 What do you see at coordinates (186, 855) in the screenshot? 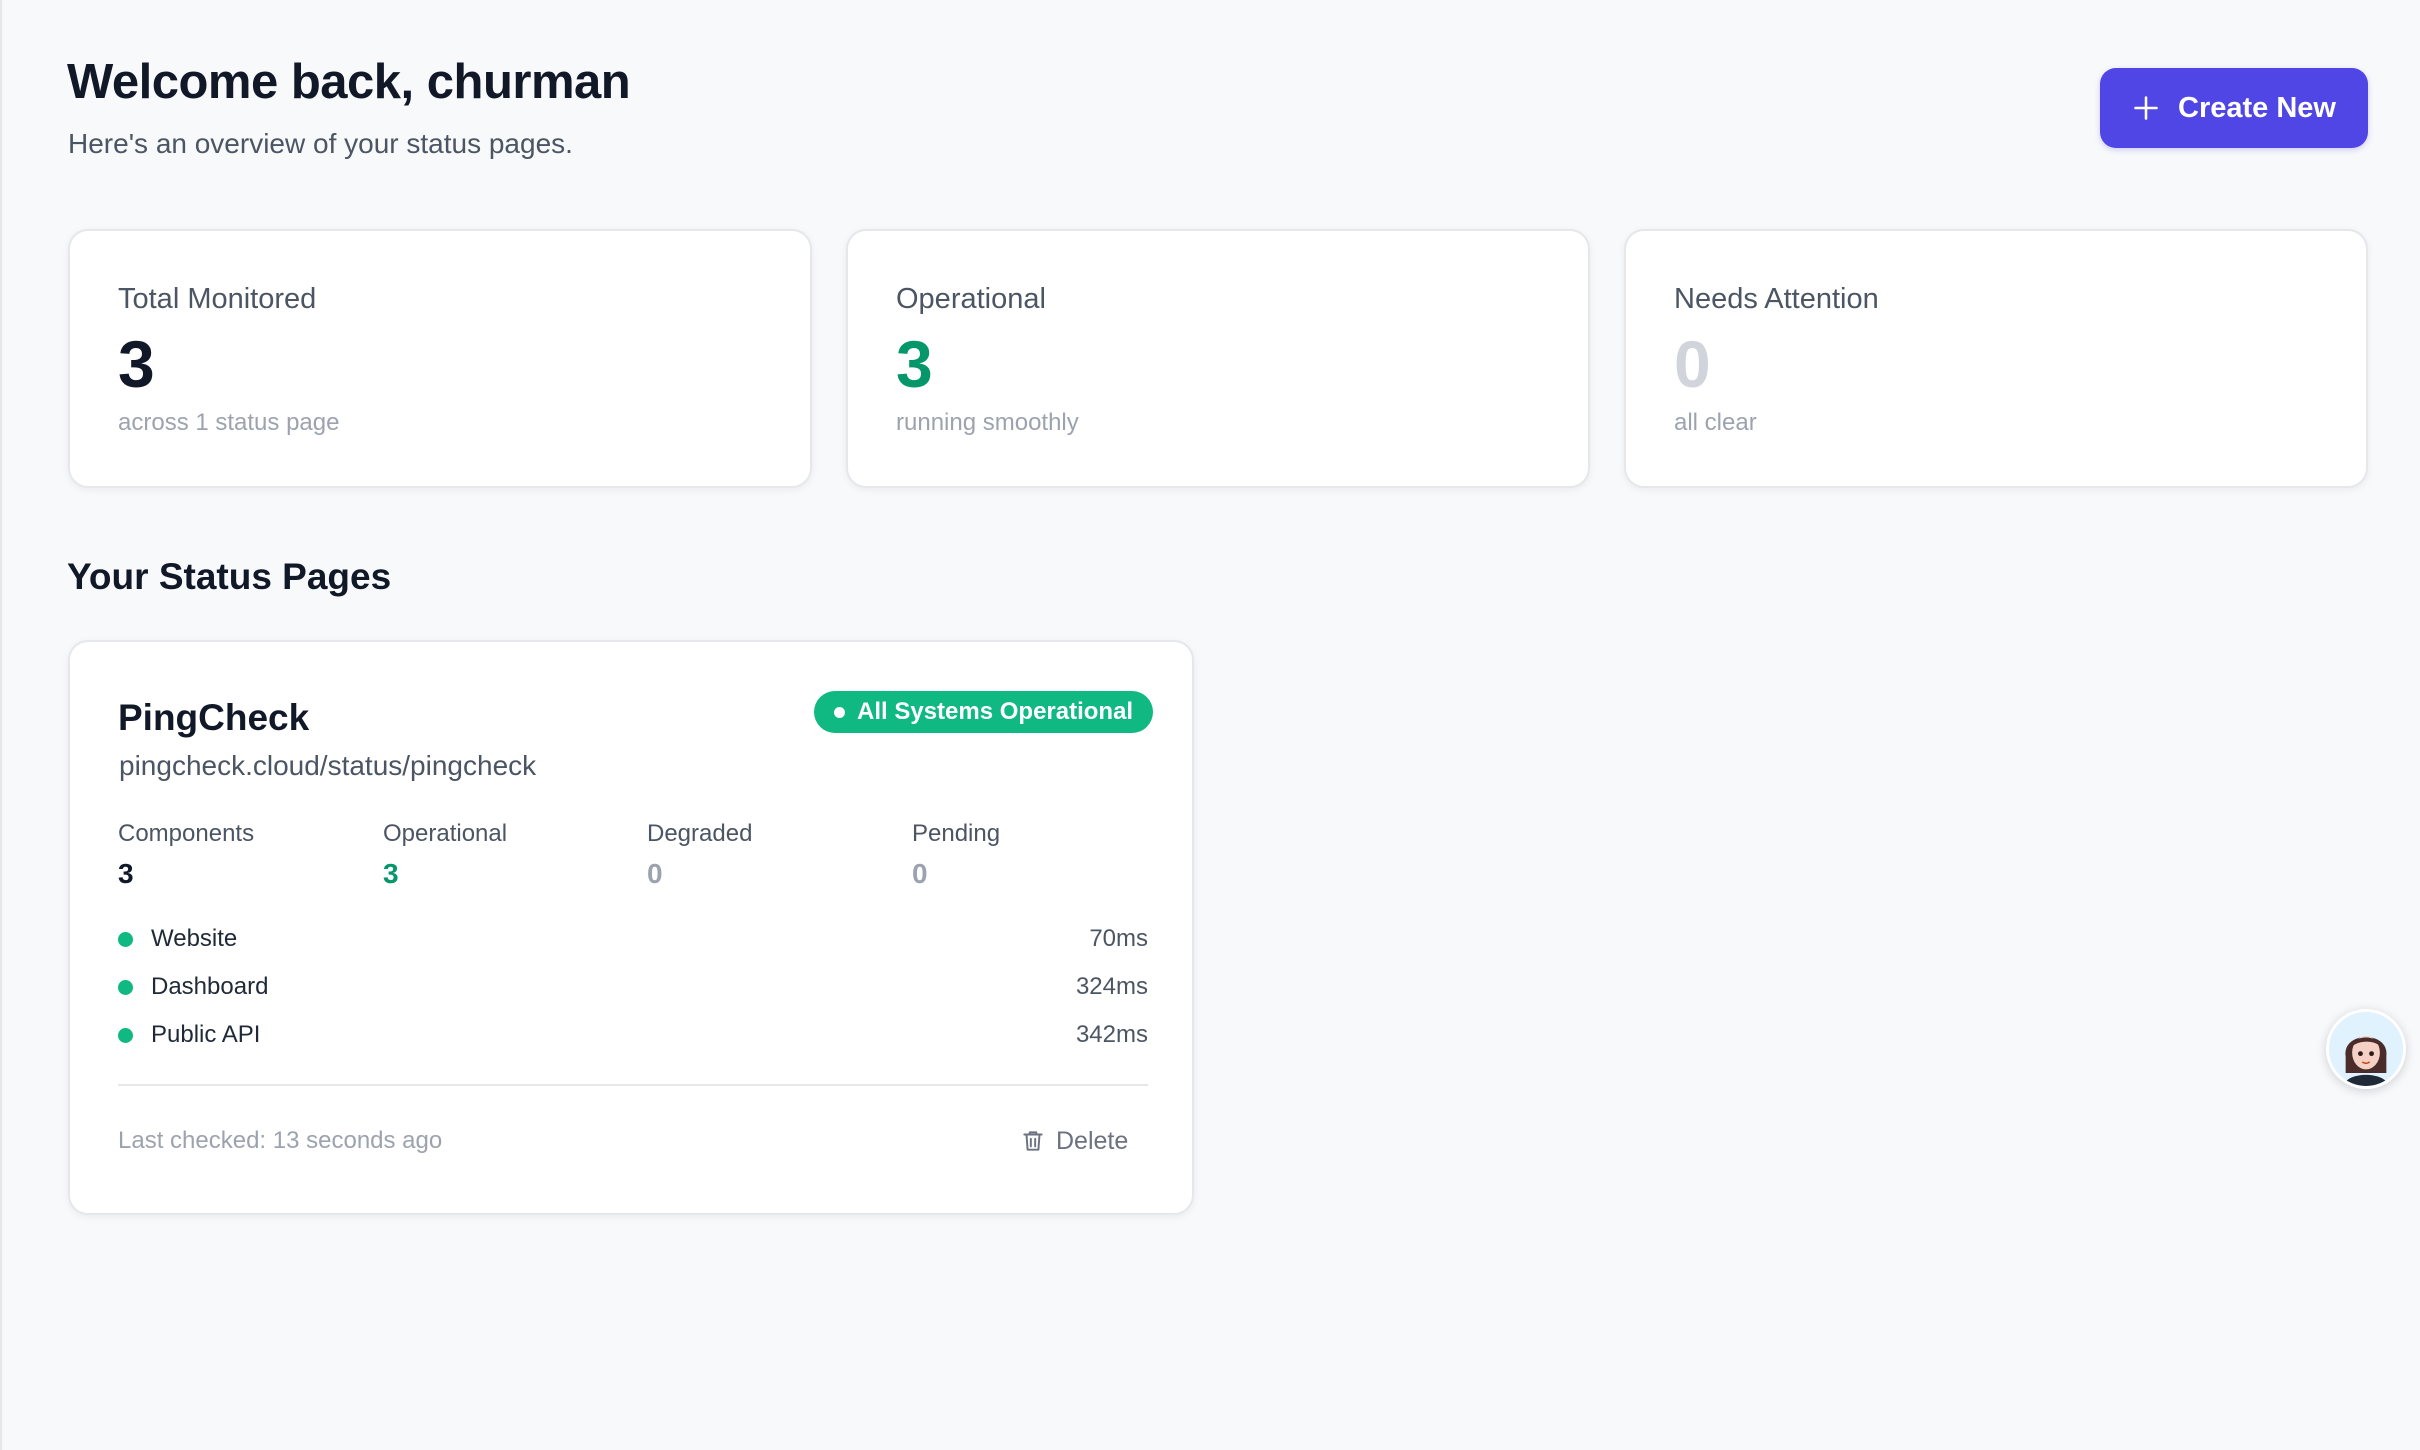
I see `metric-components: Components 3` at bounding box center [186, 855].